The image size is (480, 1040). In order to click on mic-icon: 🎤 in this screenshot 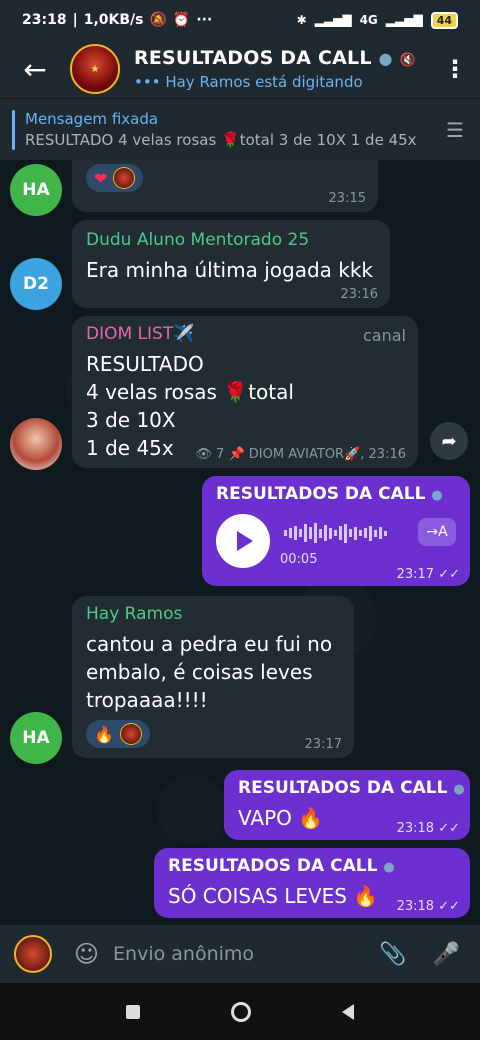, I will do `click(446, 954)`.